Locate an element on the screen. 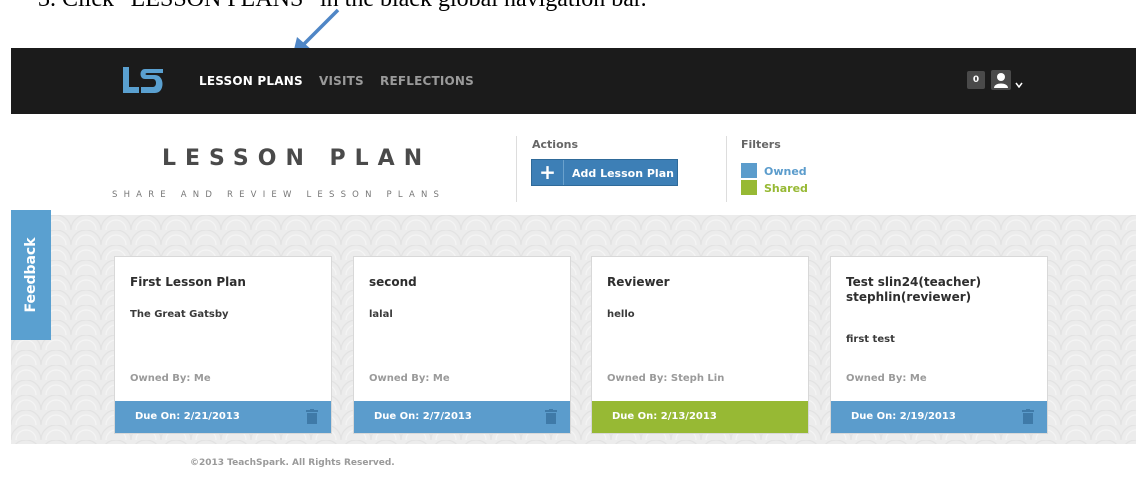 Image resolution: width=1147 pixels, height=478 pixels. card-title: First Lesson Plan is located at coordinates (188, 282).